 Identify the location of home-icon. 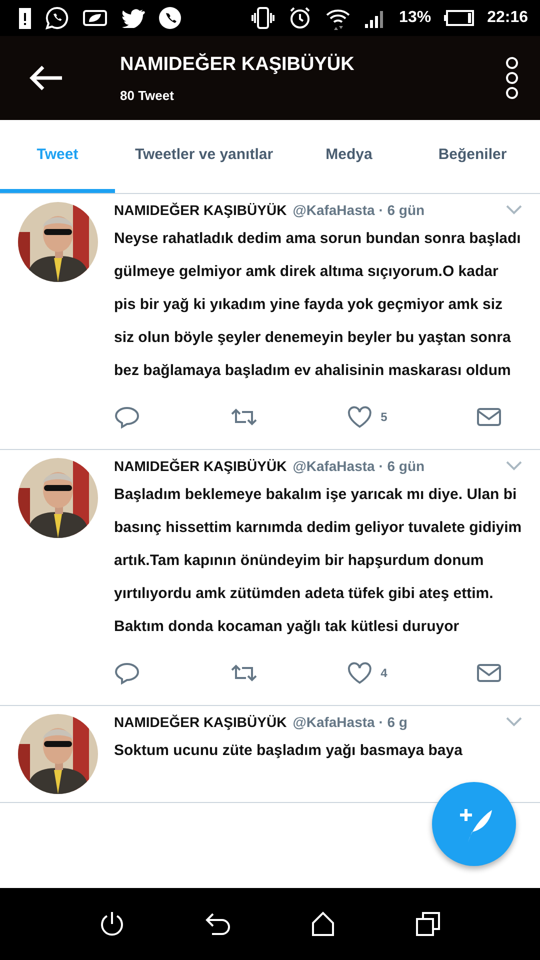
(323, 924).